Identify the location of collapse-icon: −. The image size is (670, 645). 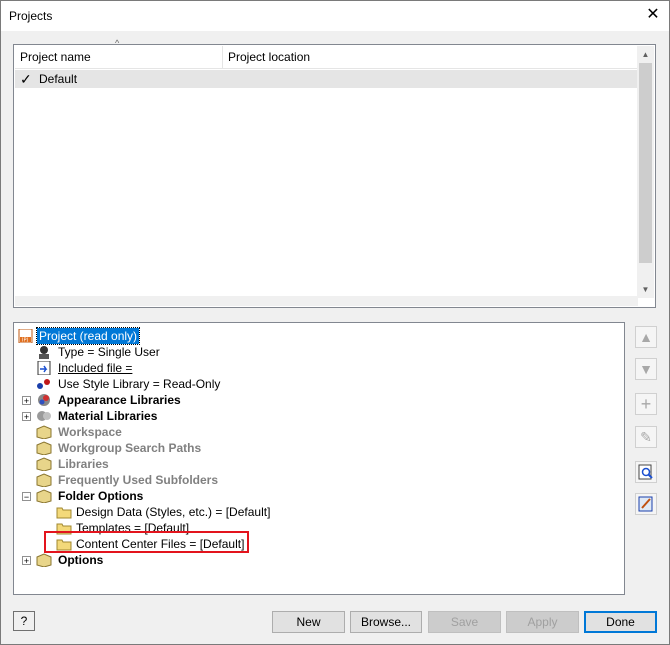
(26, 497).